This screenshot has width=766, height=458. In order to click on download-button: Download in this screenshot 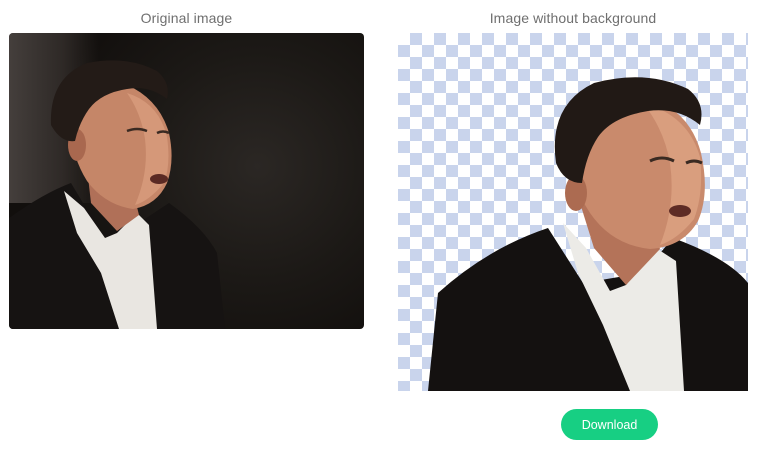, I will do `click(609, 424)`.